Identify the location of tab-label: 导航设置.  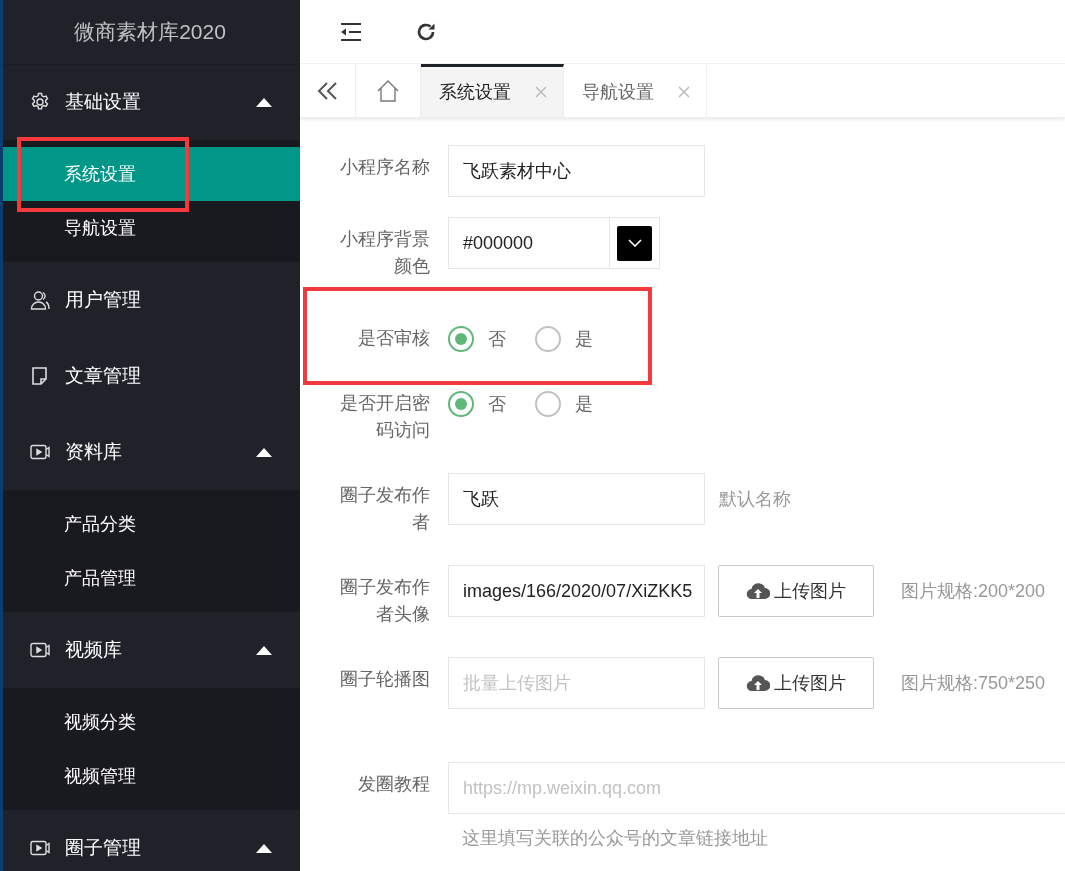
(618, 92).